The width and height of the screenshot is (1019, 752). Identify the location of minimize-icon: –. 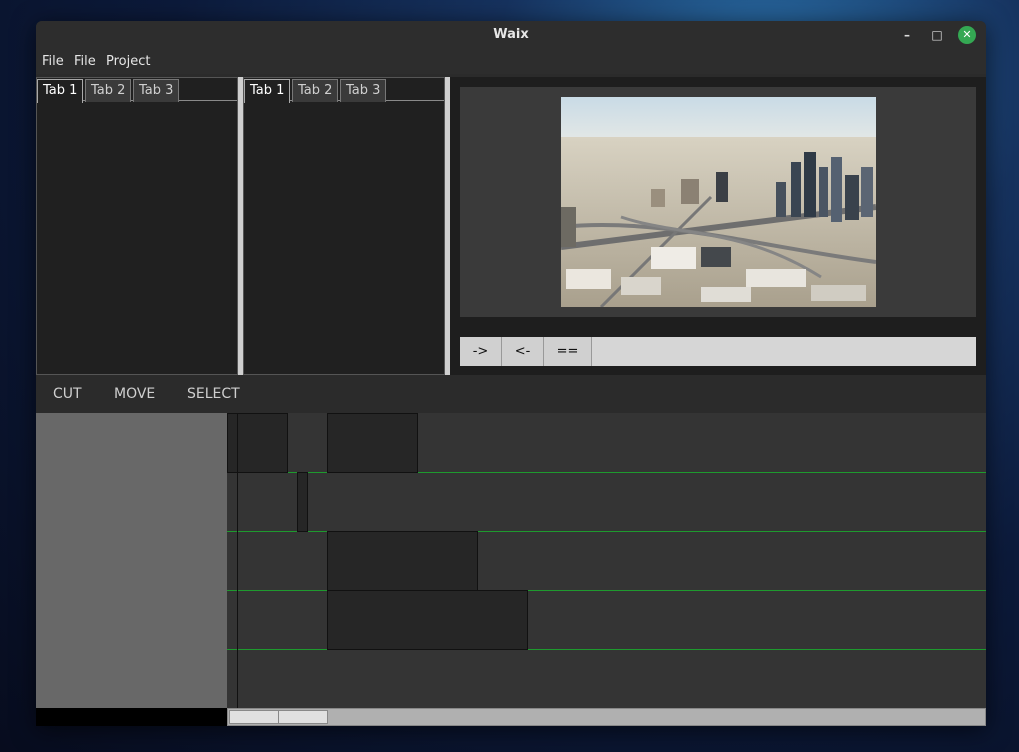
(907, 35).